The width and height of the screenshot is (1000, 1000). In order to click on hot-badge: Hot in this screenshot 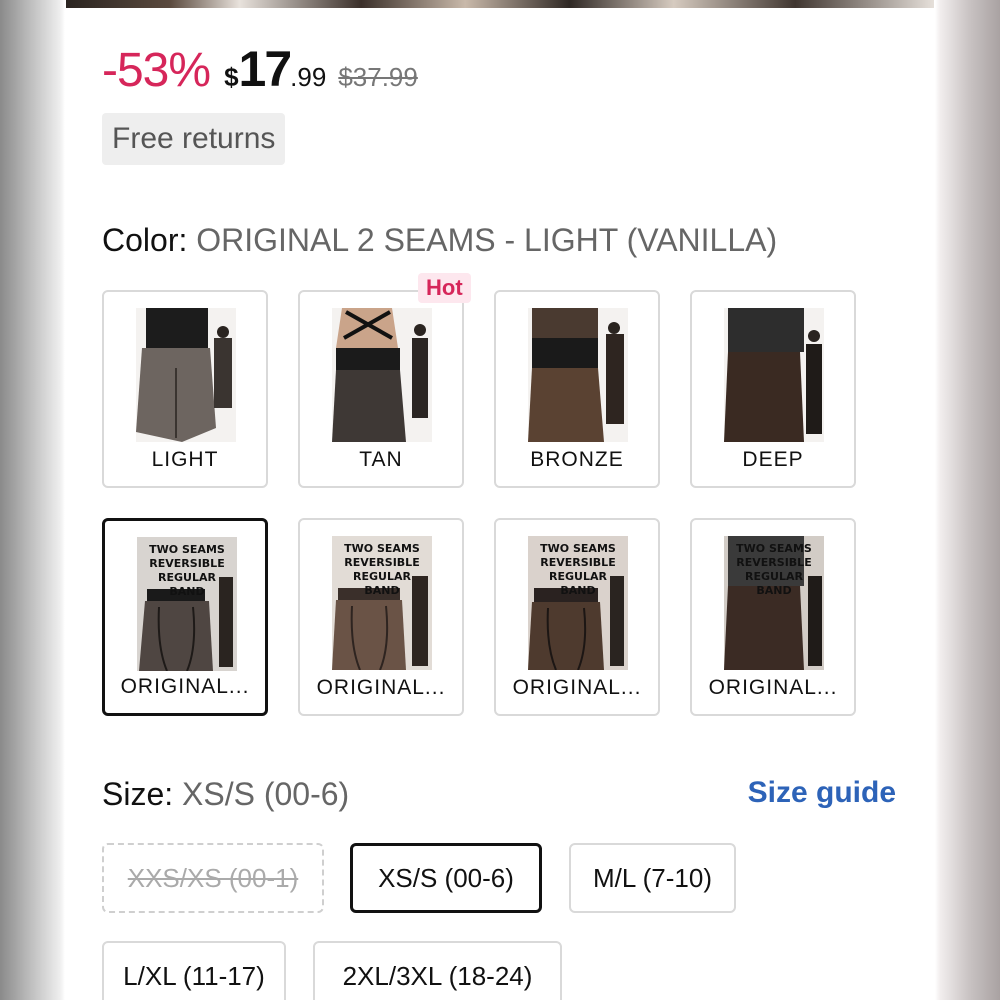, I will do `click(444, 288)`.